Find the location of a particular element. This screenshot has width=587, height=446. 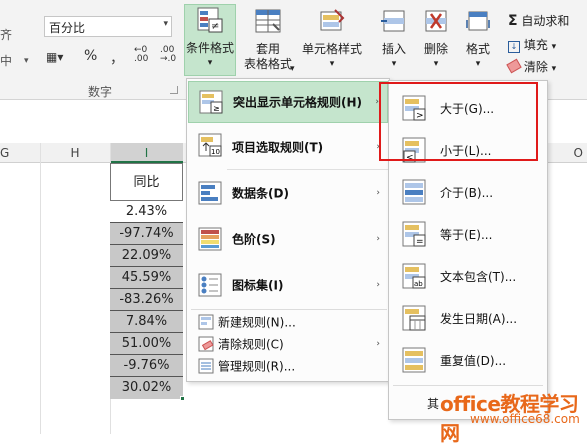

menu-item-label: 色阶(S) is located at coordinates (254, 239).